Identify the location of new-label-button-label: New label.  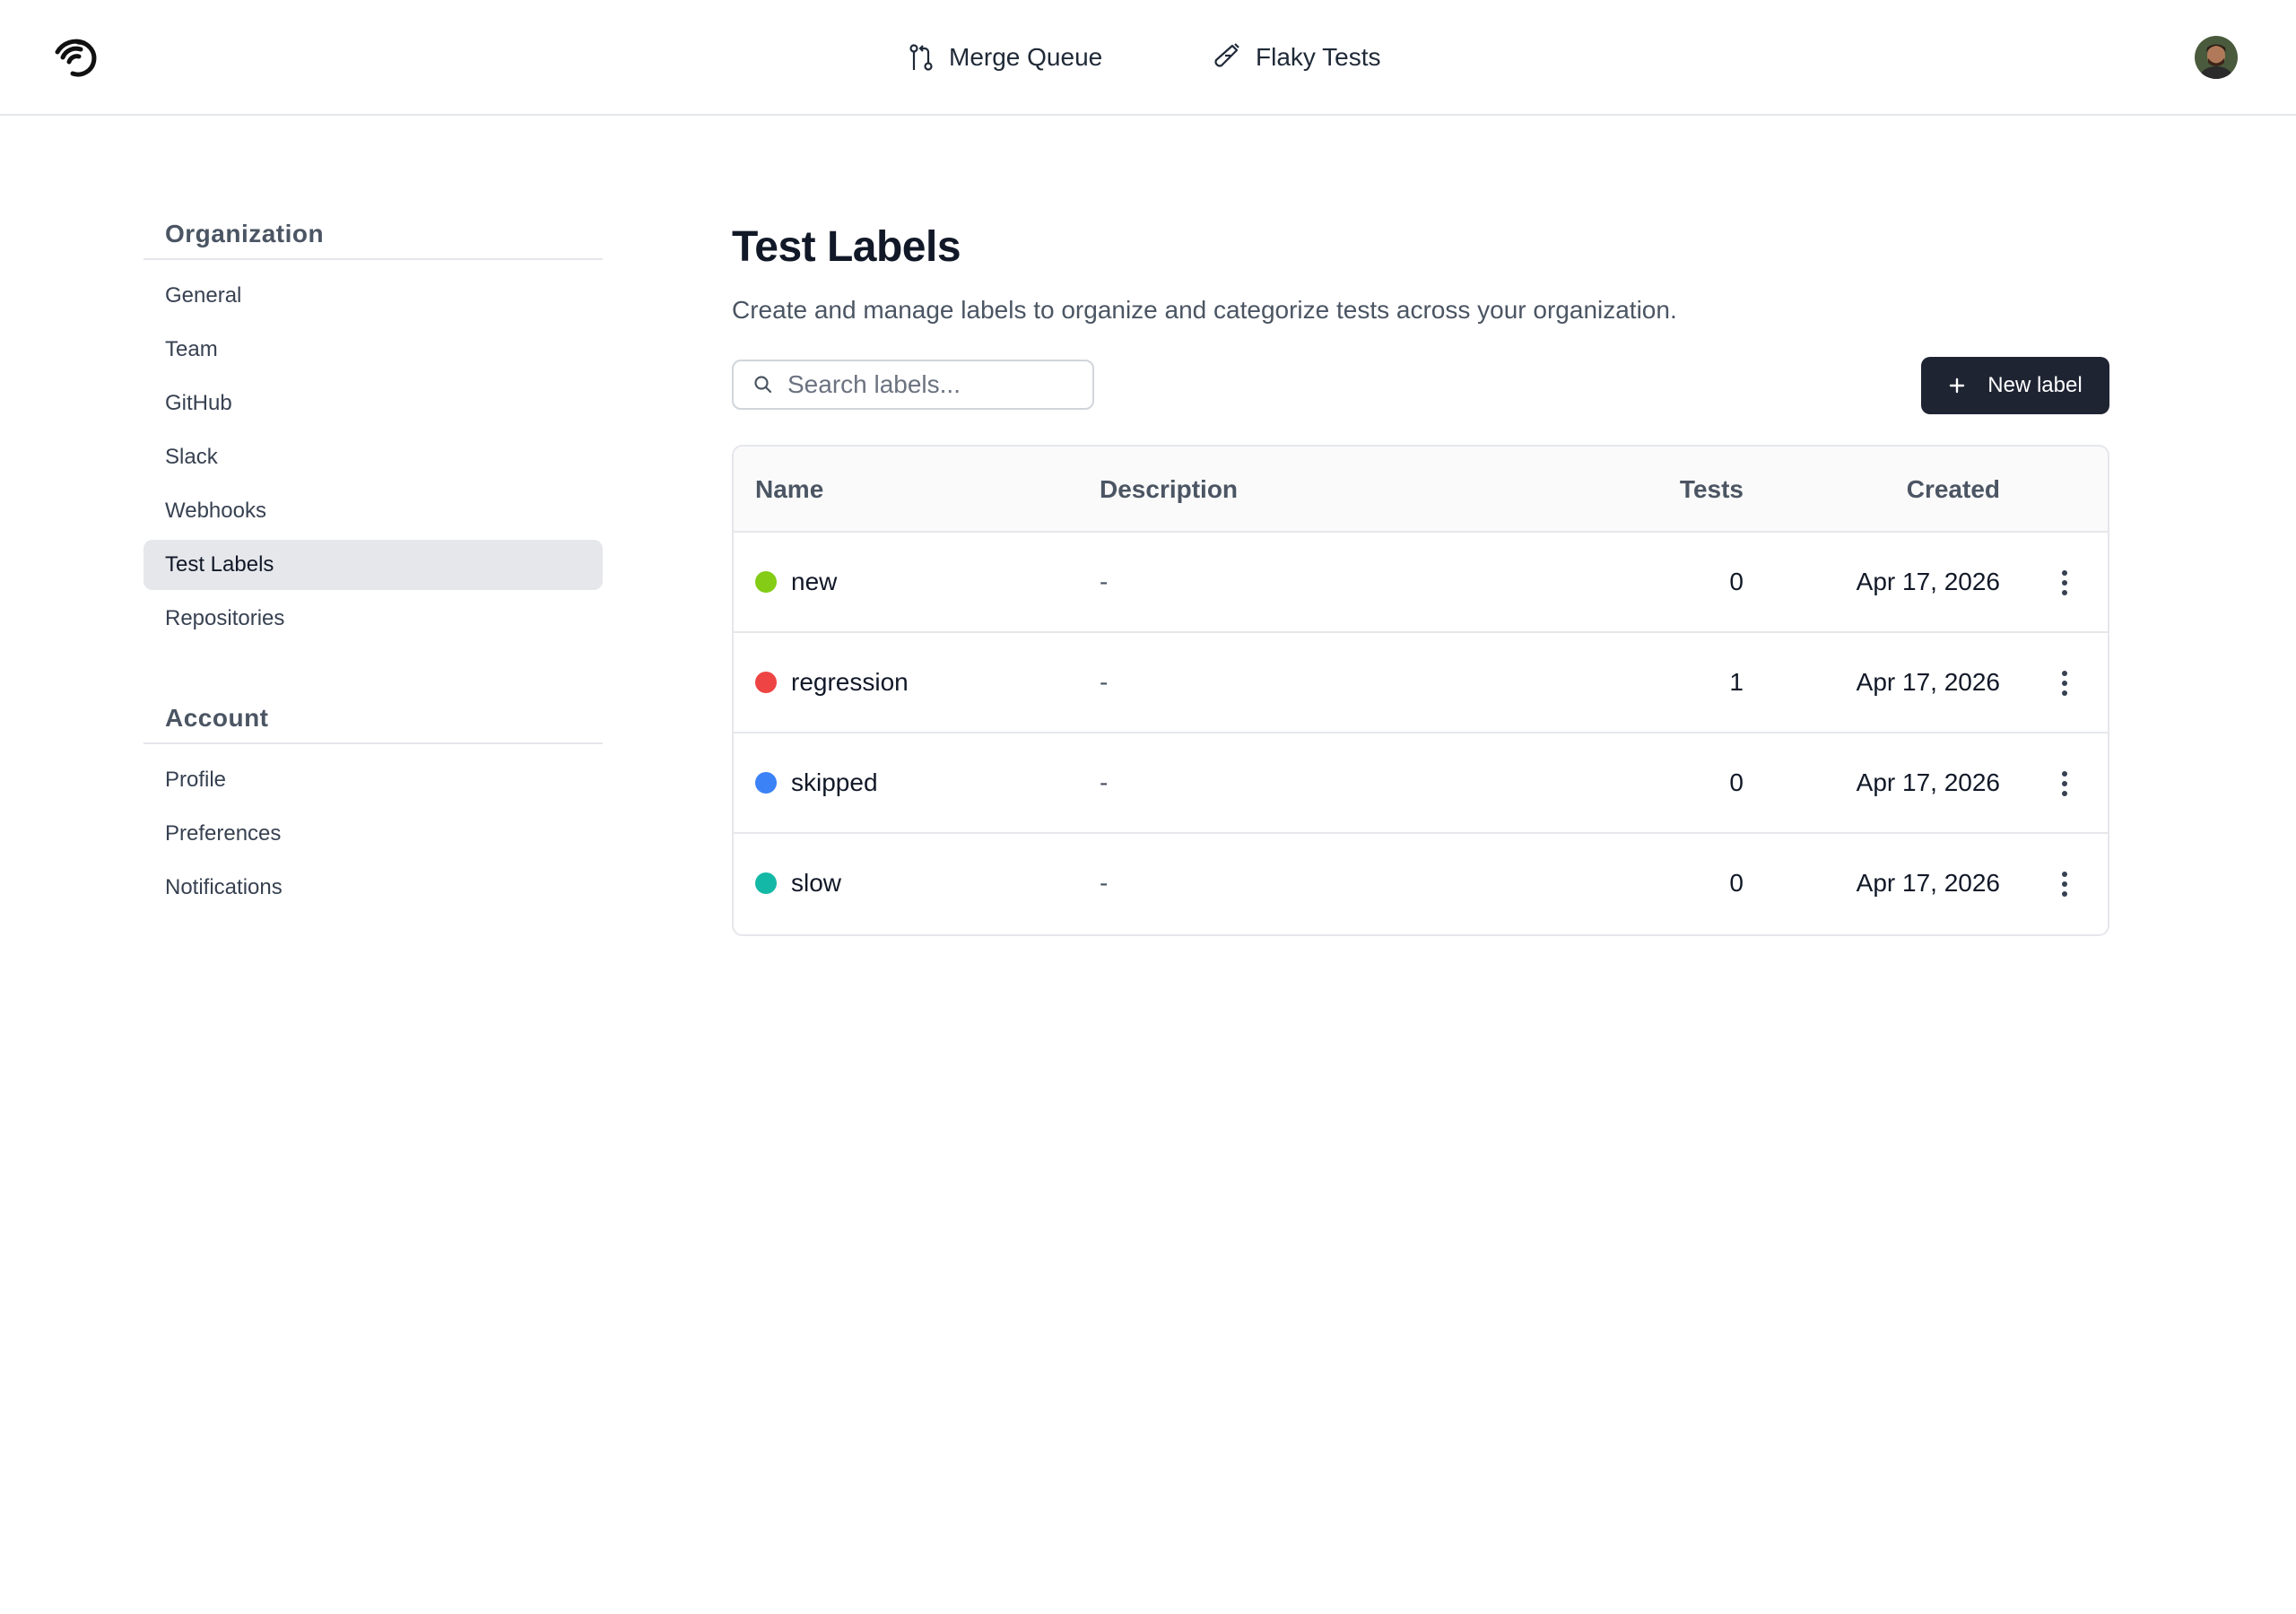
(2035, 385).